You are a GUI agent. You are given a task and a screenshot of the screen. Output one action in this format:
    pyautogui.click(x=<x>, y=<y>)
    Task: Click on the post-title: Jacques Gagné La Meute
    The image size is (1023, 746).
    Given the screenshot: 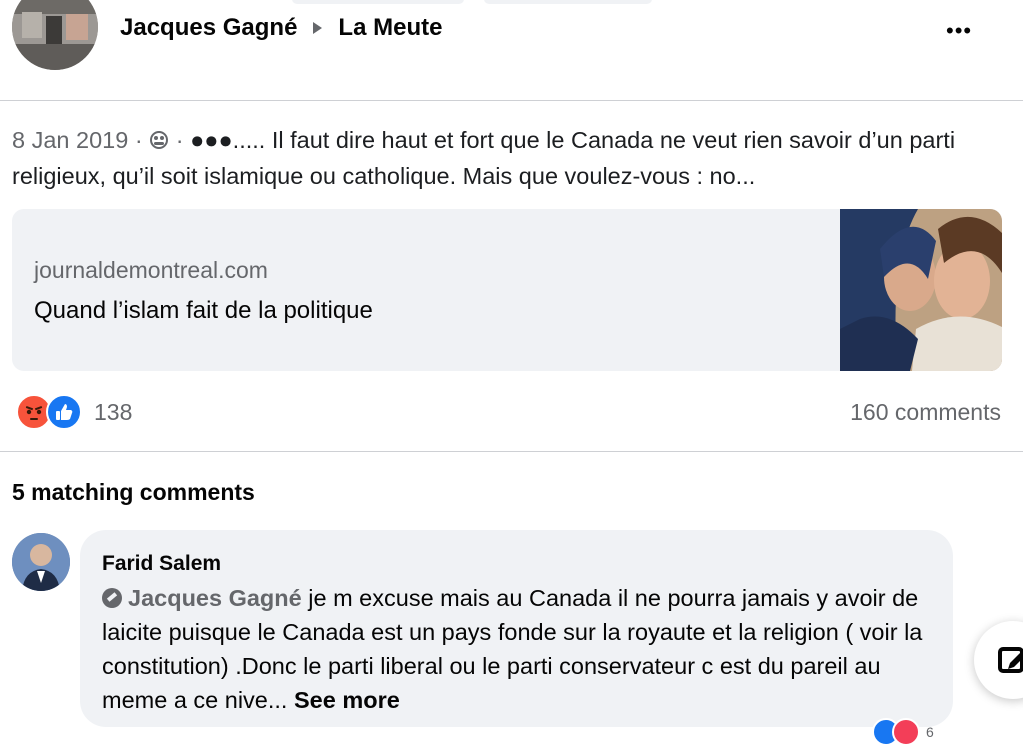 What is the action you would take?
    pyautogui.click(x=281, y=28)
    